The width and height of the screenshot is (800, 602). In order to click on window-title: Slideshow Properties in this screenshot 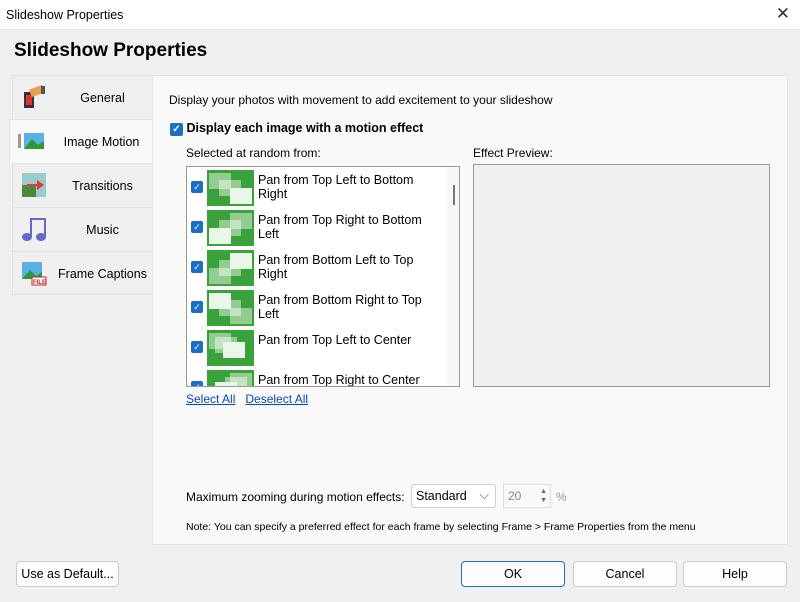, I will do `click(65, 15)`.